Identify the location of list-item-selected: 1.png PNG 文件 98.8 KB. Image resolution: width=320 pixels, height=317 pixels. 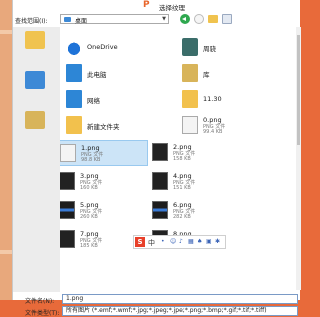
(104, 153).